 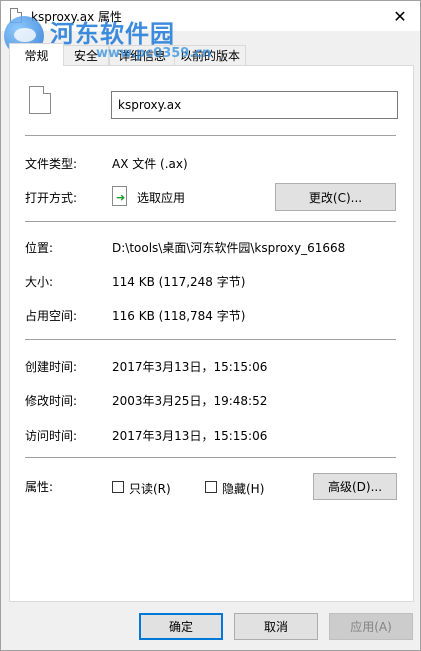 What do you see at coordinates (229, 248) in the screenshot?
I see `location-value: D:\tools\桌面\河东软件园\ksproxy_61668` at bounding box center [229, 248].